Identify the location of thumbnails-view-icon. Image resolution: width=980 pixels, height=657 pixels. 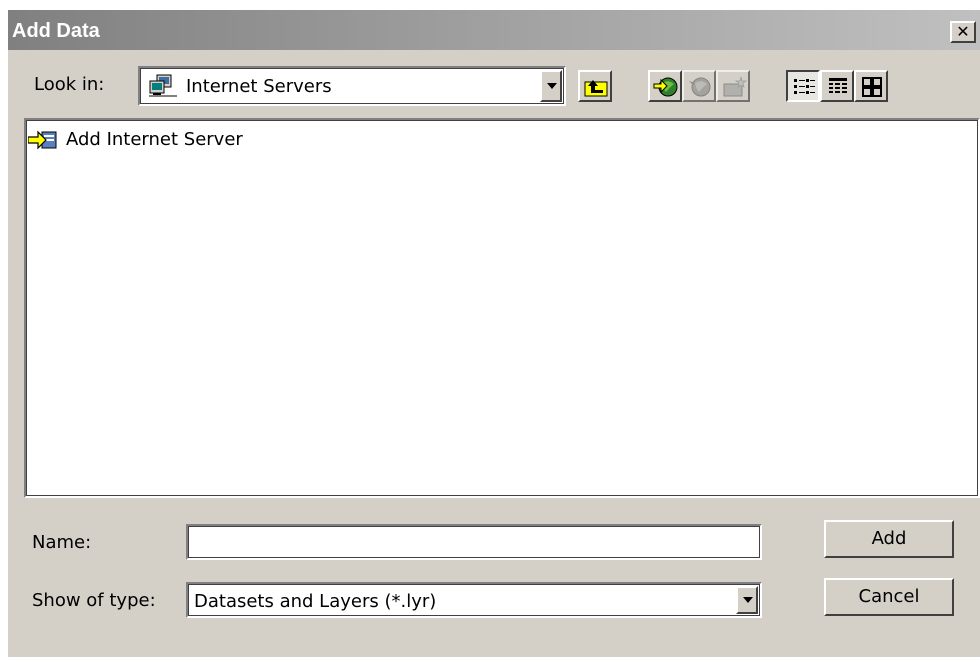
(872, 87).